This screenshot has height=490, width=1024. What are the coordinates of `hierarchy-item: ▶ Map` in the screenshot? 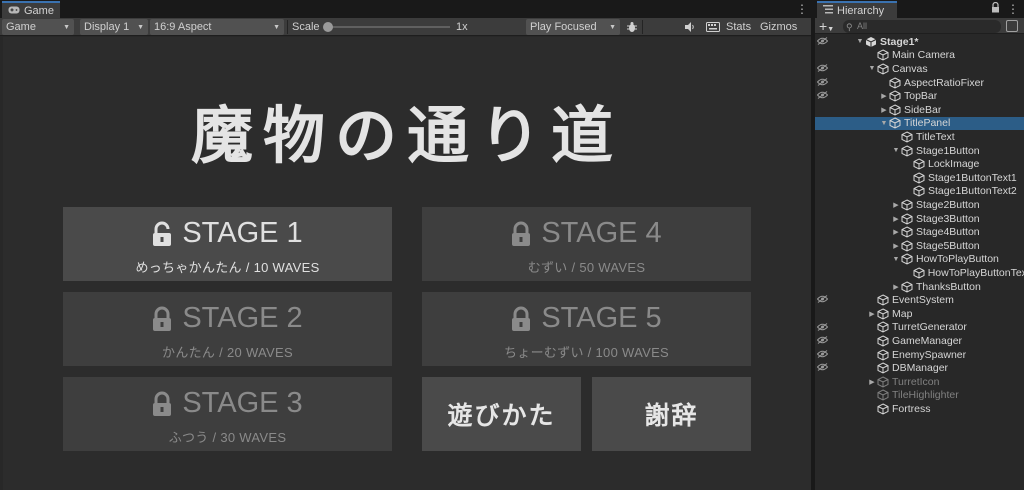 It's located at (919, 314).